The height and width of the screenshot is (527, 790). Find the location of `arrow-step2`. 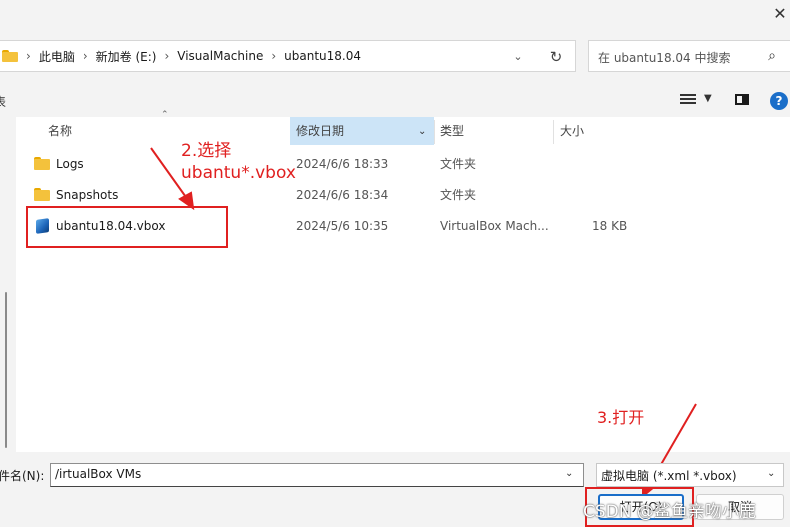

arrow-step2 is located at coordinates (169, 174).